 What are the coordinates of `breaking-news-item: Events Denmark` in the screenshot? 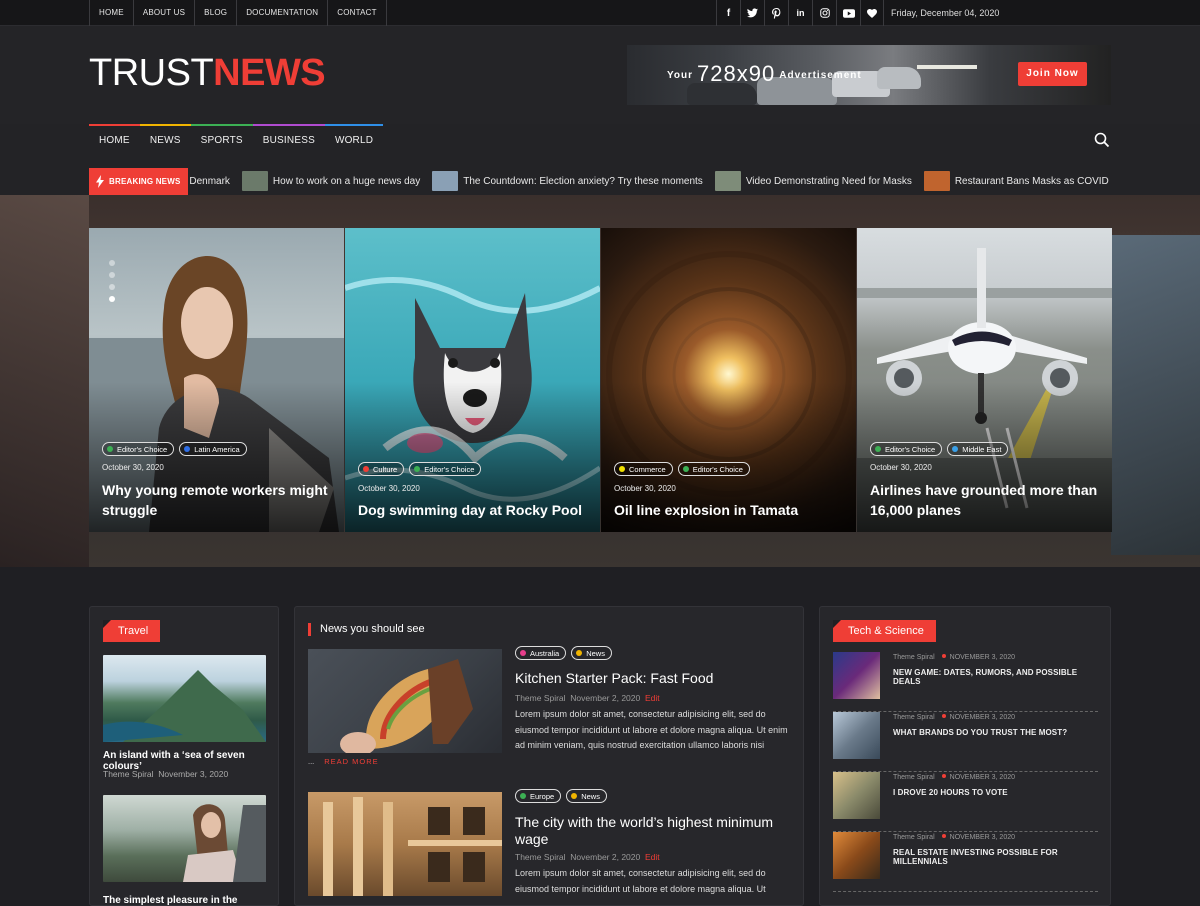 It's located at (209, 181).